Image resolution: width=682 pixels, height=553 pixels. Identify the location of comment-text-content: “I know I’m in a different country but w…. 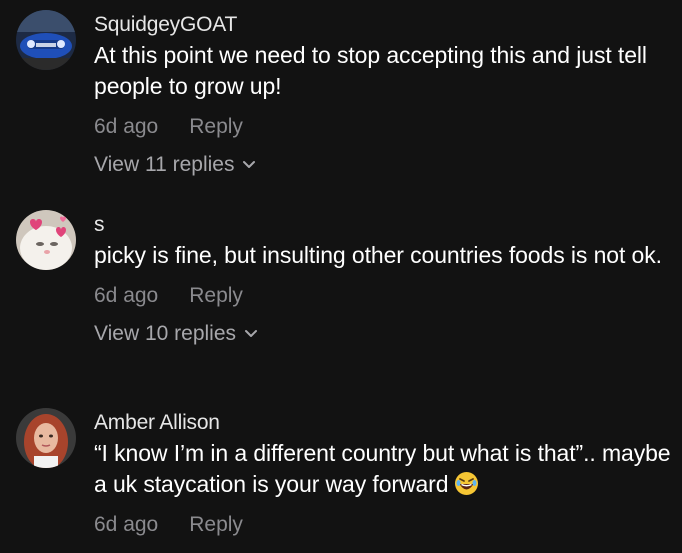
(382, 468).